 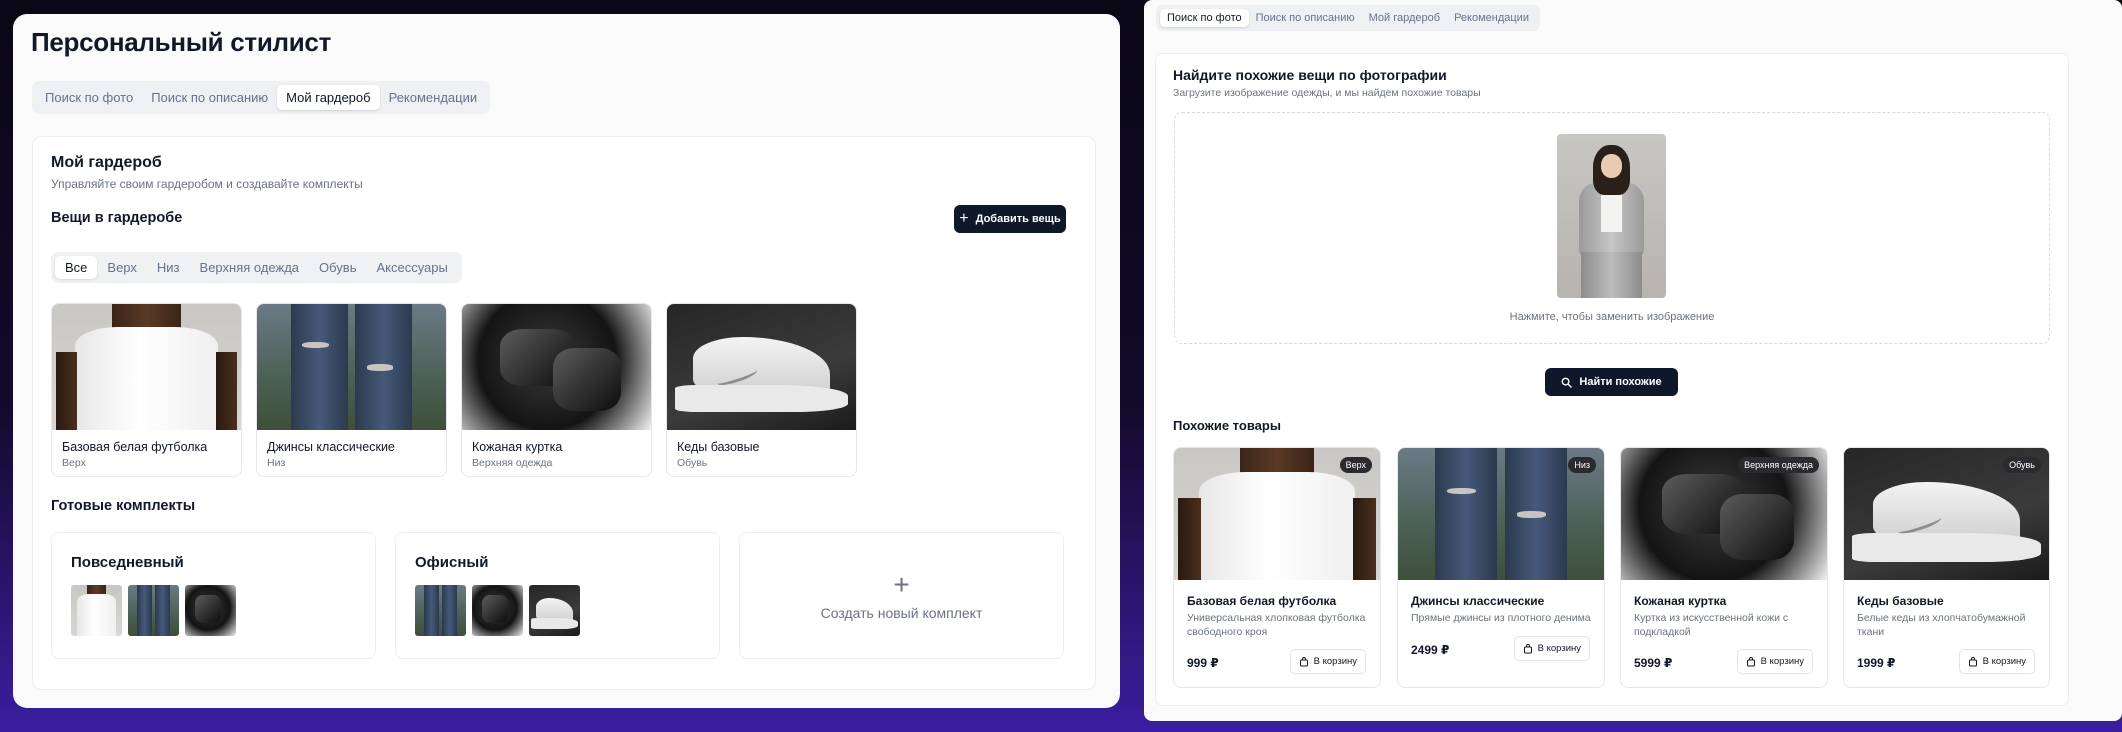 I want to click on item-name: Джинсы классические, so click(x=331, y=447).